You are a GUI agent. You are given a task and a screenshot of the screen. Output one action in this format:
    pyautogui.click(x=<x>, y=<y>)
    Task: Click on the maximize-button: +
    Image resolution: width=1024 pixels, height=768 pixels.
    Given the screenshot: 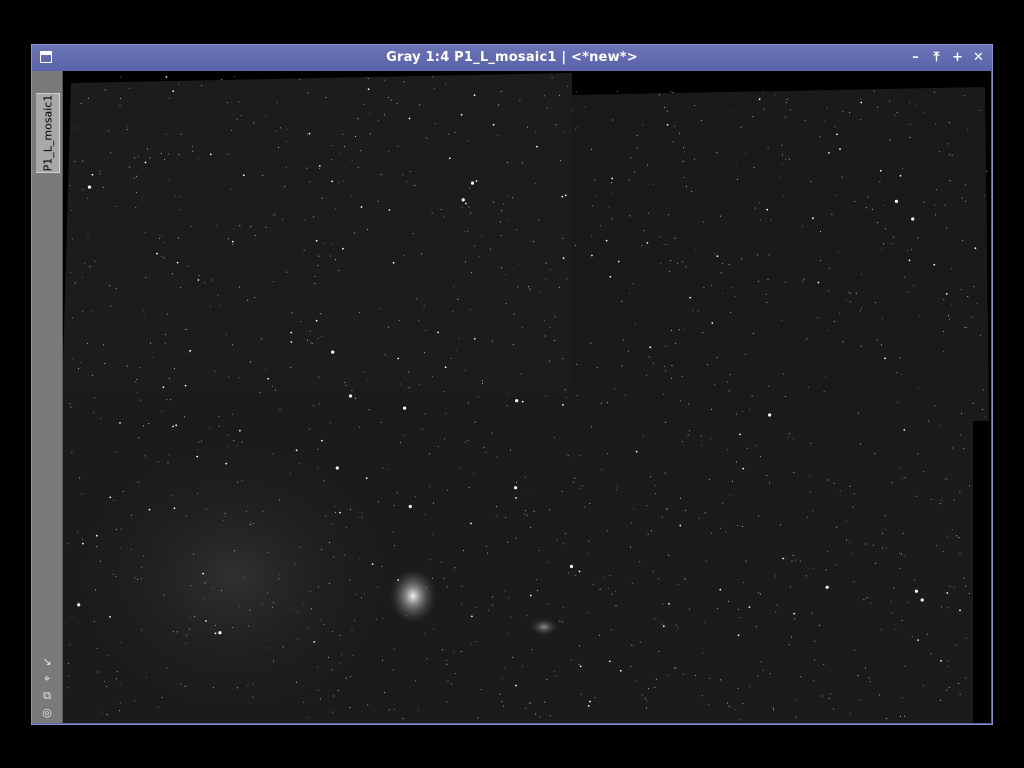 What is the action you would take?
    pyautogui.click(x=957, y=57)
    